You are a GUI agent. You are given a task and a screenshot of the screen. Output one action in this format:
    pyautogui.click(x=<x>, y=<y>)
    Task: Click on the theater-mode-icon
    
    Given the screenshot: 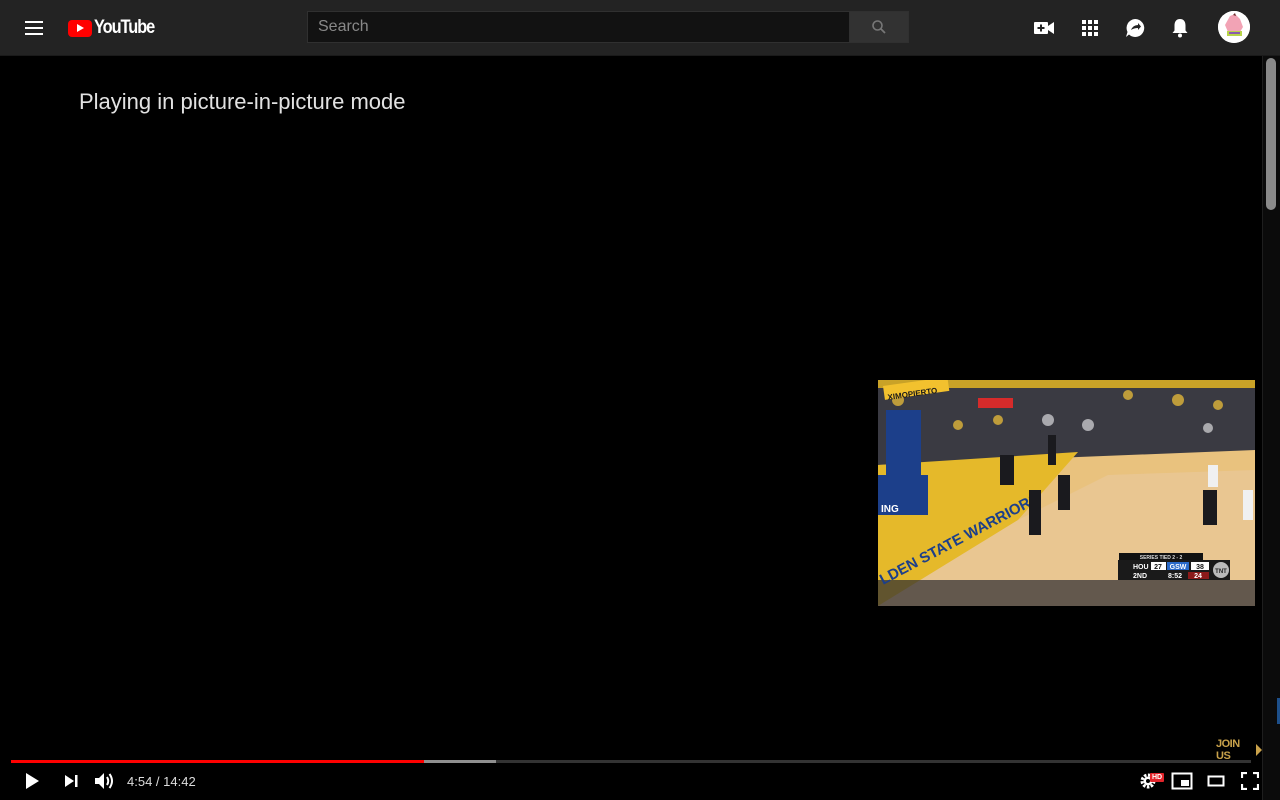 What is the action you would take?
    pyautogui.click(x=1216, y=781)
    